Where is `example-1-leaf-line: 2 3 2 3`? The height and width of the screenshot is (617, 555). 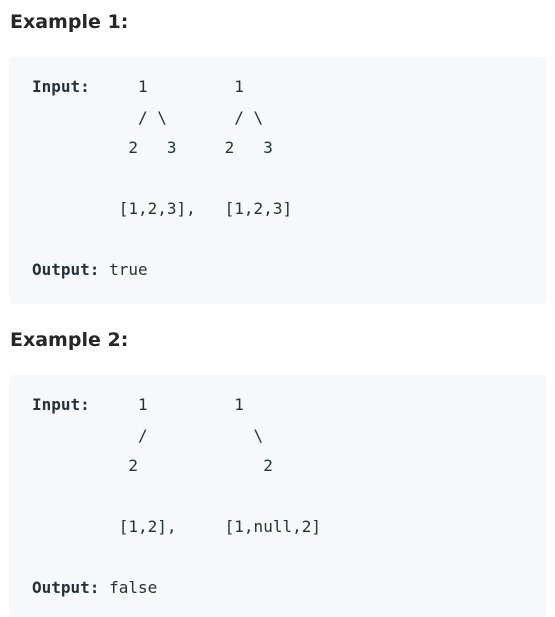
example-1-leaf-line: 2 3 2 3 is located at coordinates (162, 148).